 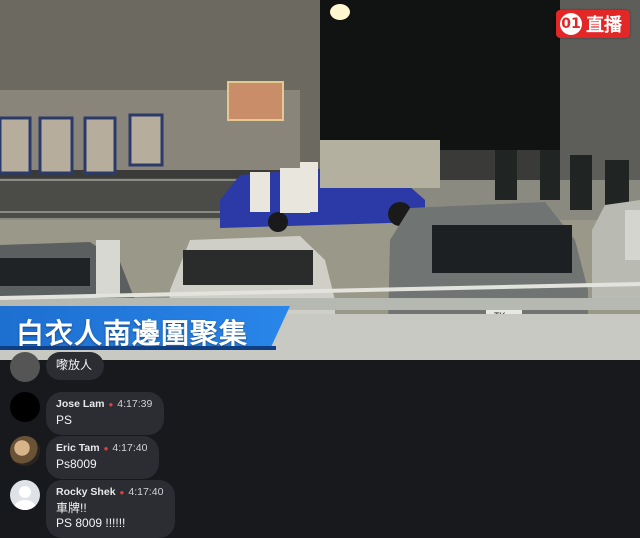 What do you see at coordinates (138, 348) in the screenshot?
I see `caption-underline` at bounding box center [138, 348].